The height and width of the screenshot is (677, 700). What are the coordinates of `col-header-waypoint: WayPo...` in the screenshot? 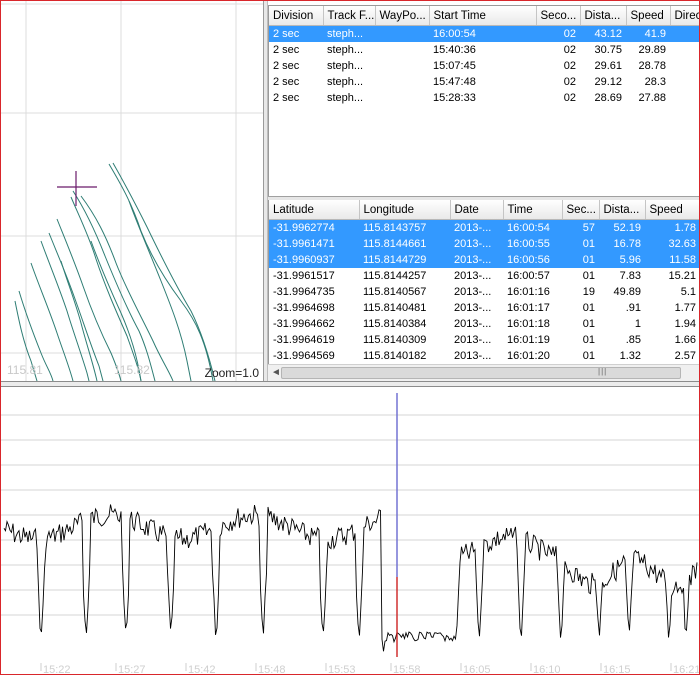 It's located at (402, 16).